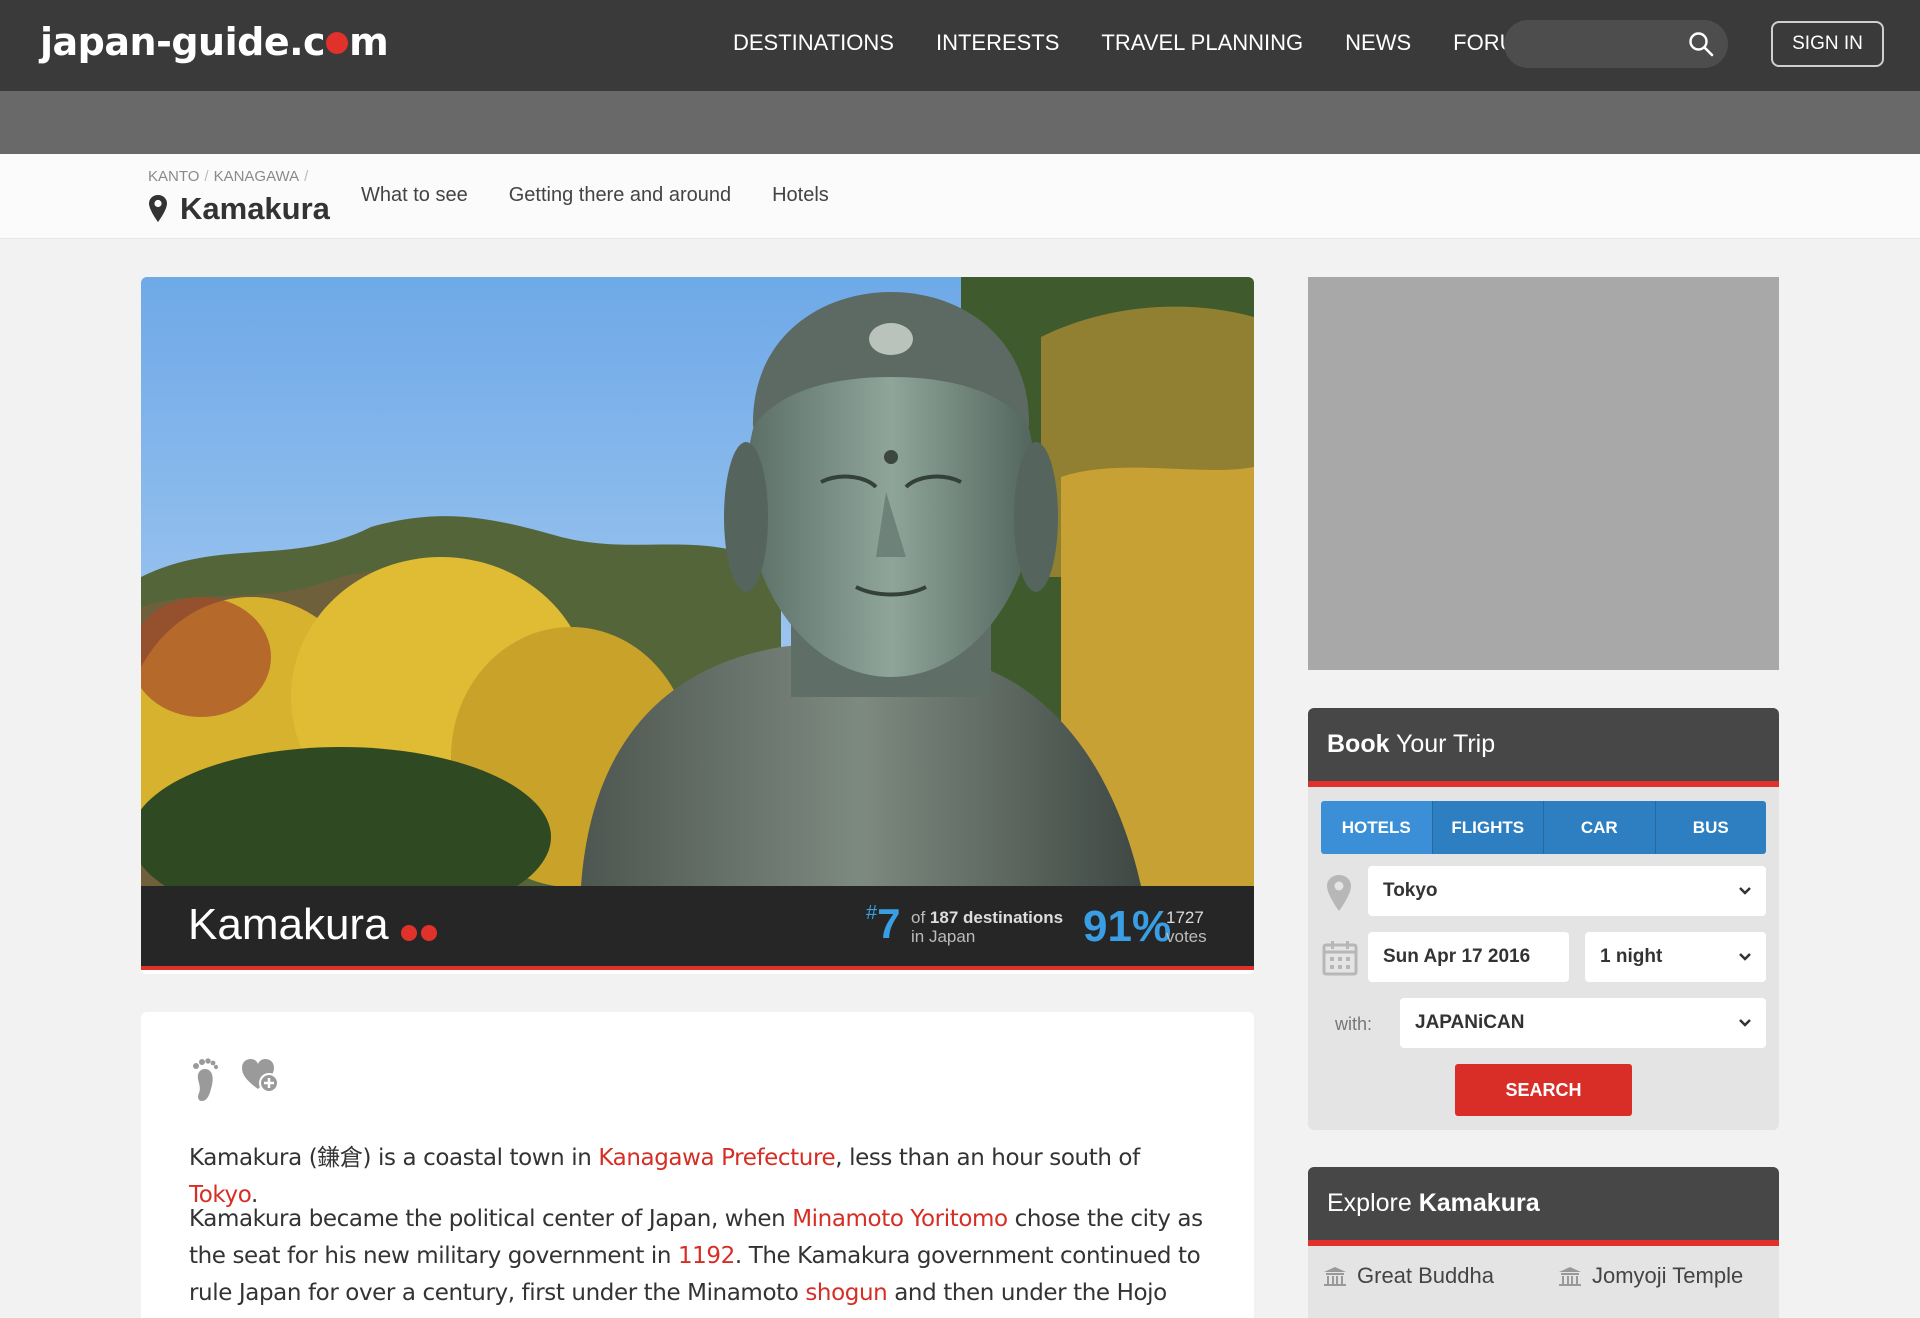  What do you see at coordinates (420, 927) in the screenshot?
I see `rating-dots` at bounding box center [420, 927].